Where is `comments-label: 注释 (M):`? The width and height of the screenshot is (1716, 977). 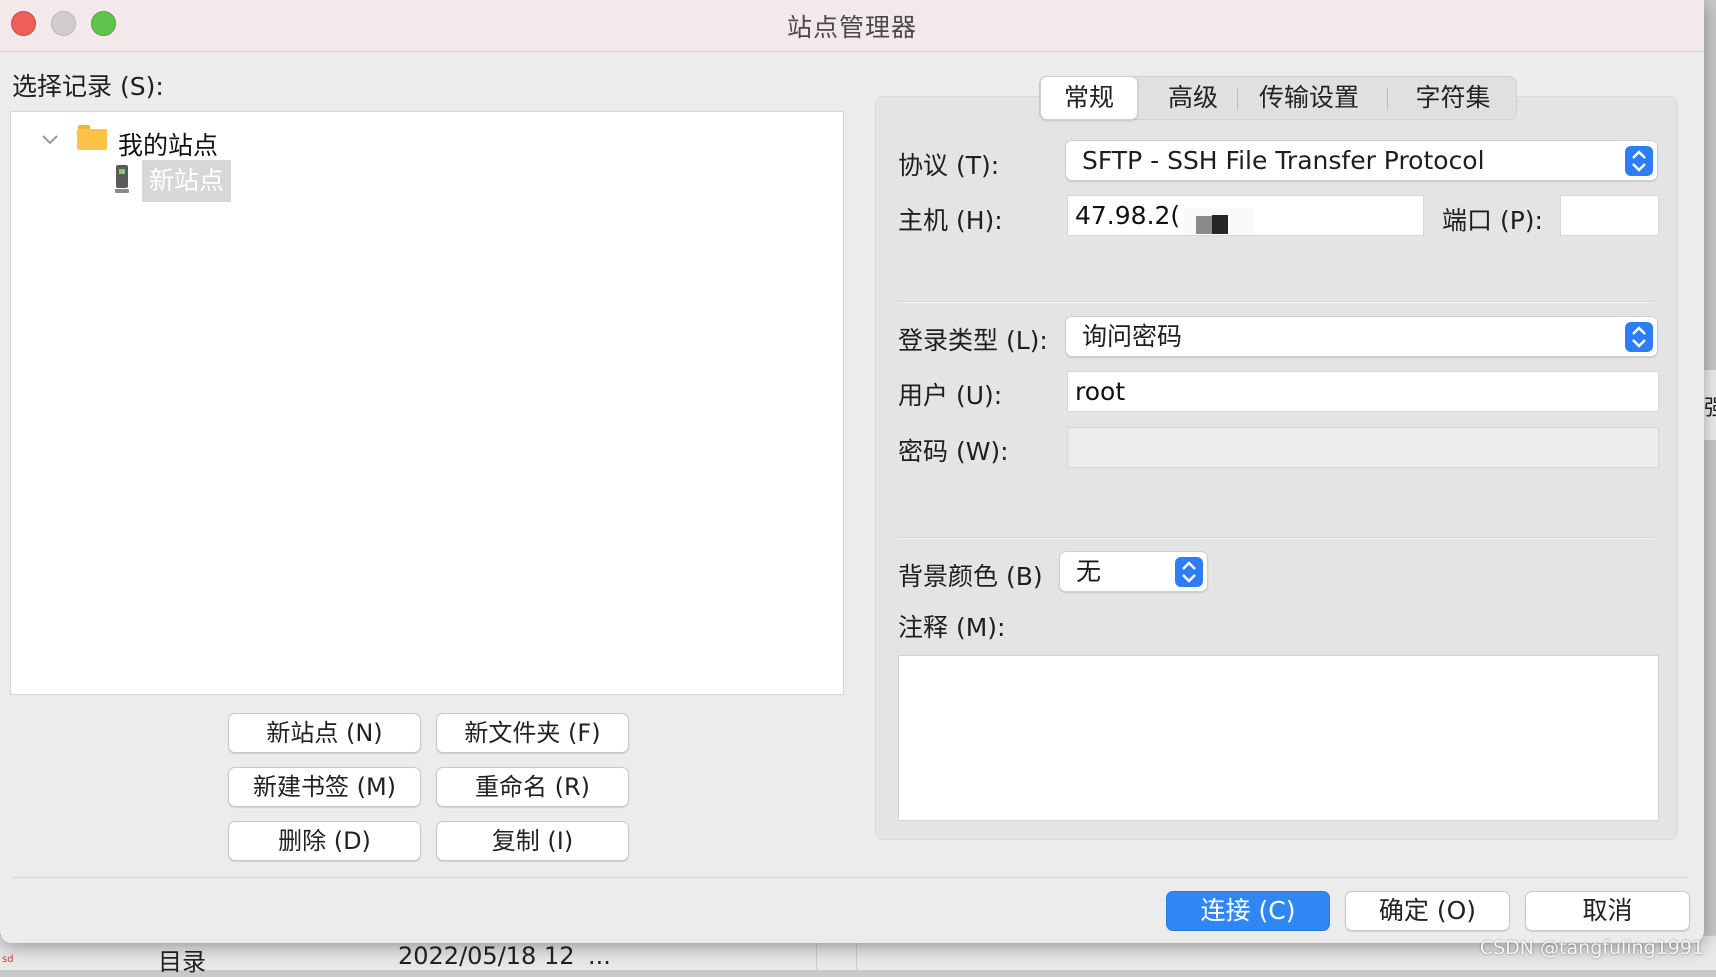 comments-label: 注释 (M): is located at coordinates (952, 627).